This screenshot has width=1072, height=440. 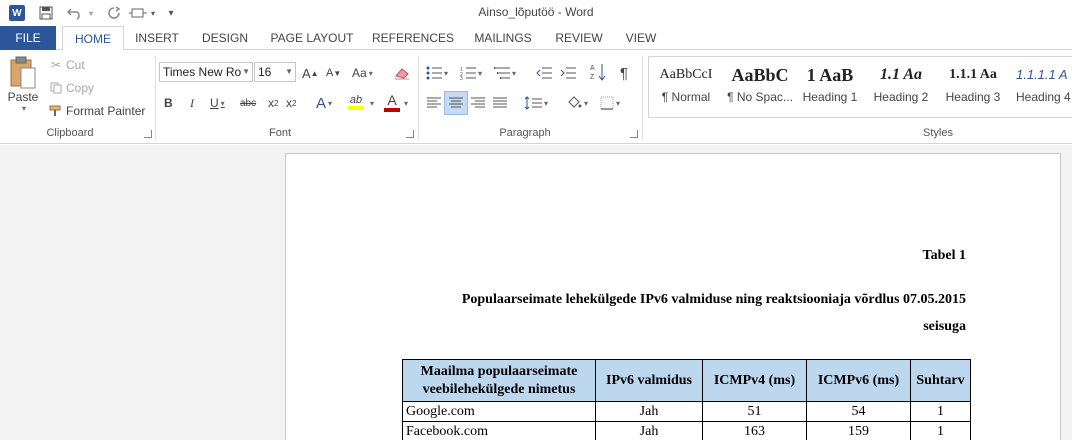 I want to click on clipboard-launcher-icon, so click(x=148, y=134).